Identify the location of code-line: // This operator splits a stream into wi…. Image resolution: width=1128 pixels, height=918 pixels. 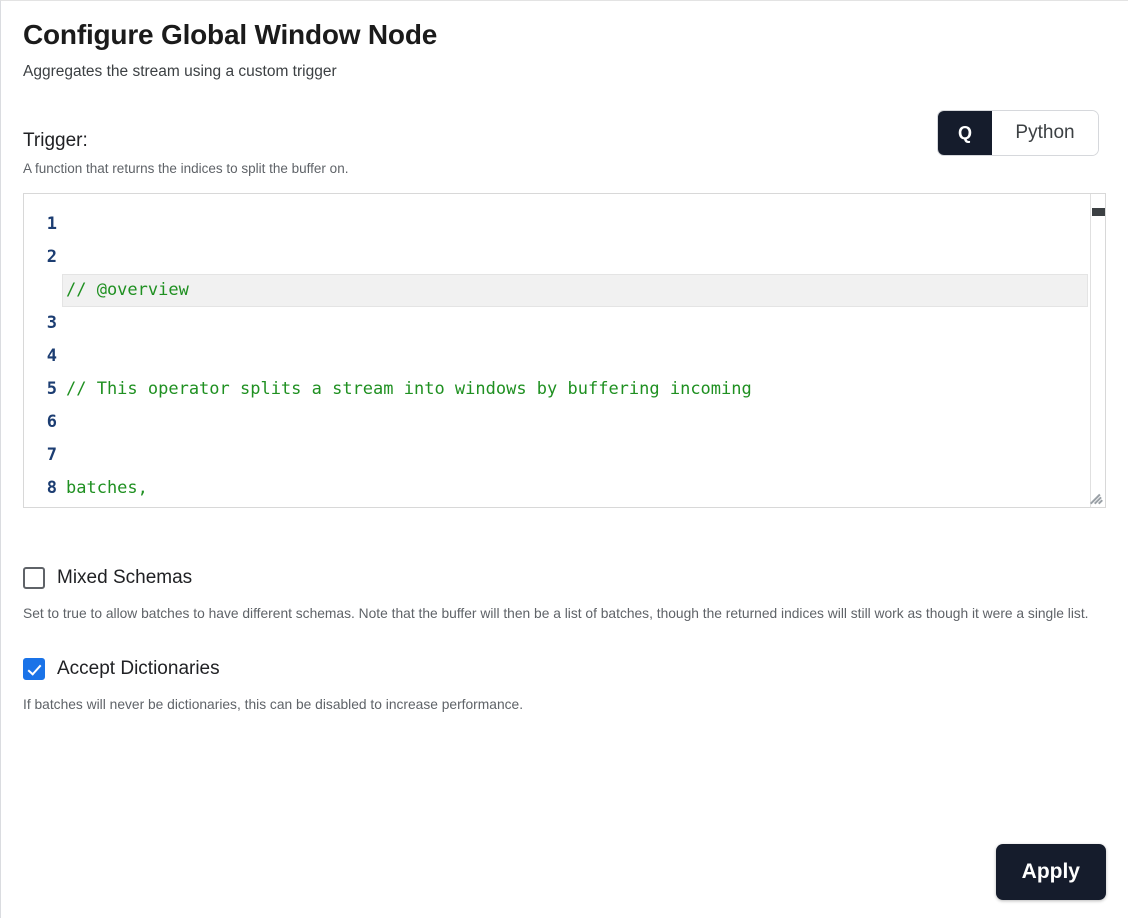
(577, 389).